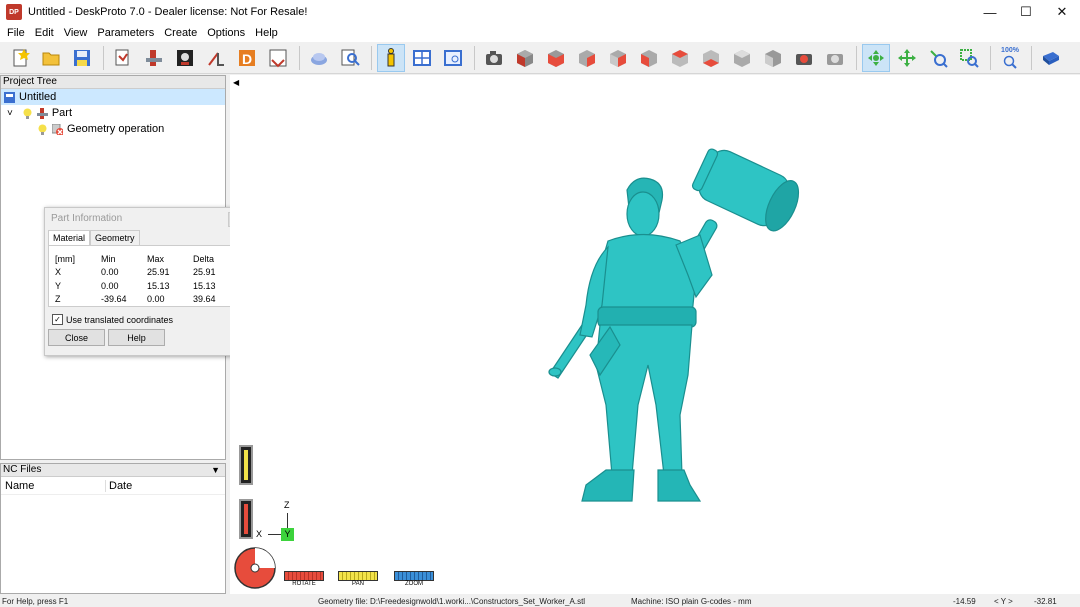  I want to click on cube-left-icon, so click(618, 58).